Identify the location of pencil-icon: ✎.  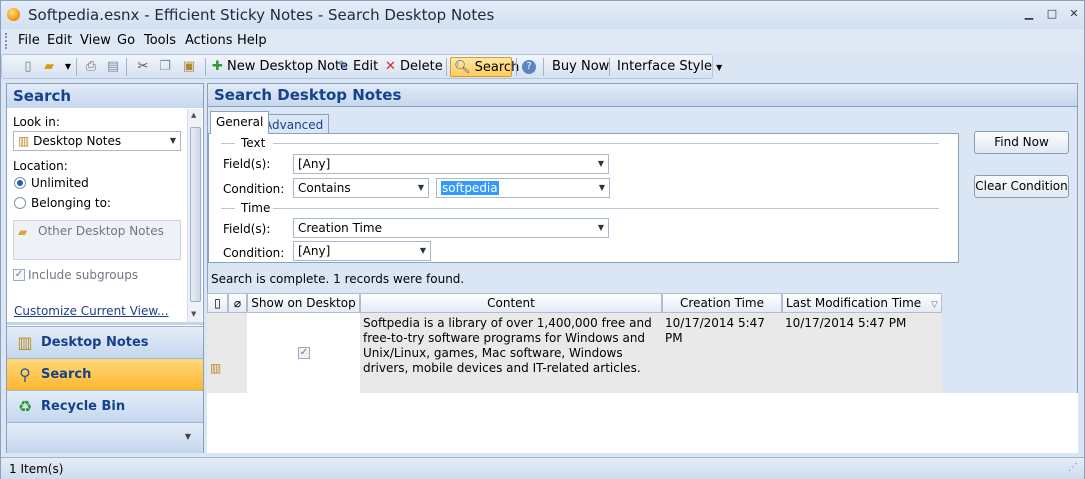
(343, 66).